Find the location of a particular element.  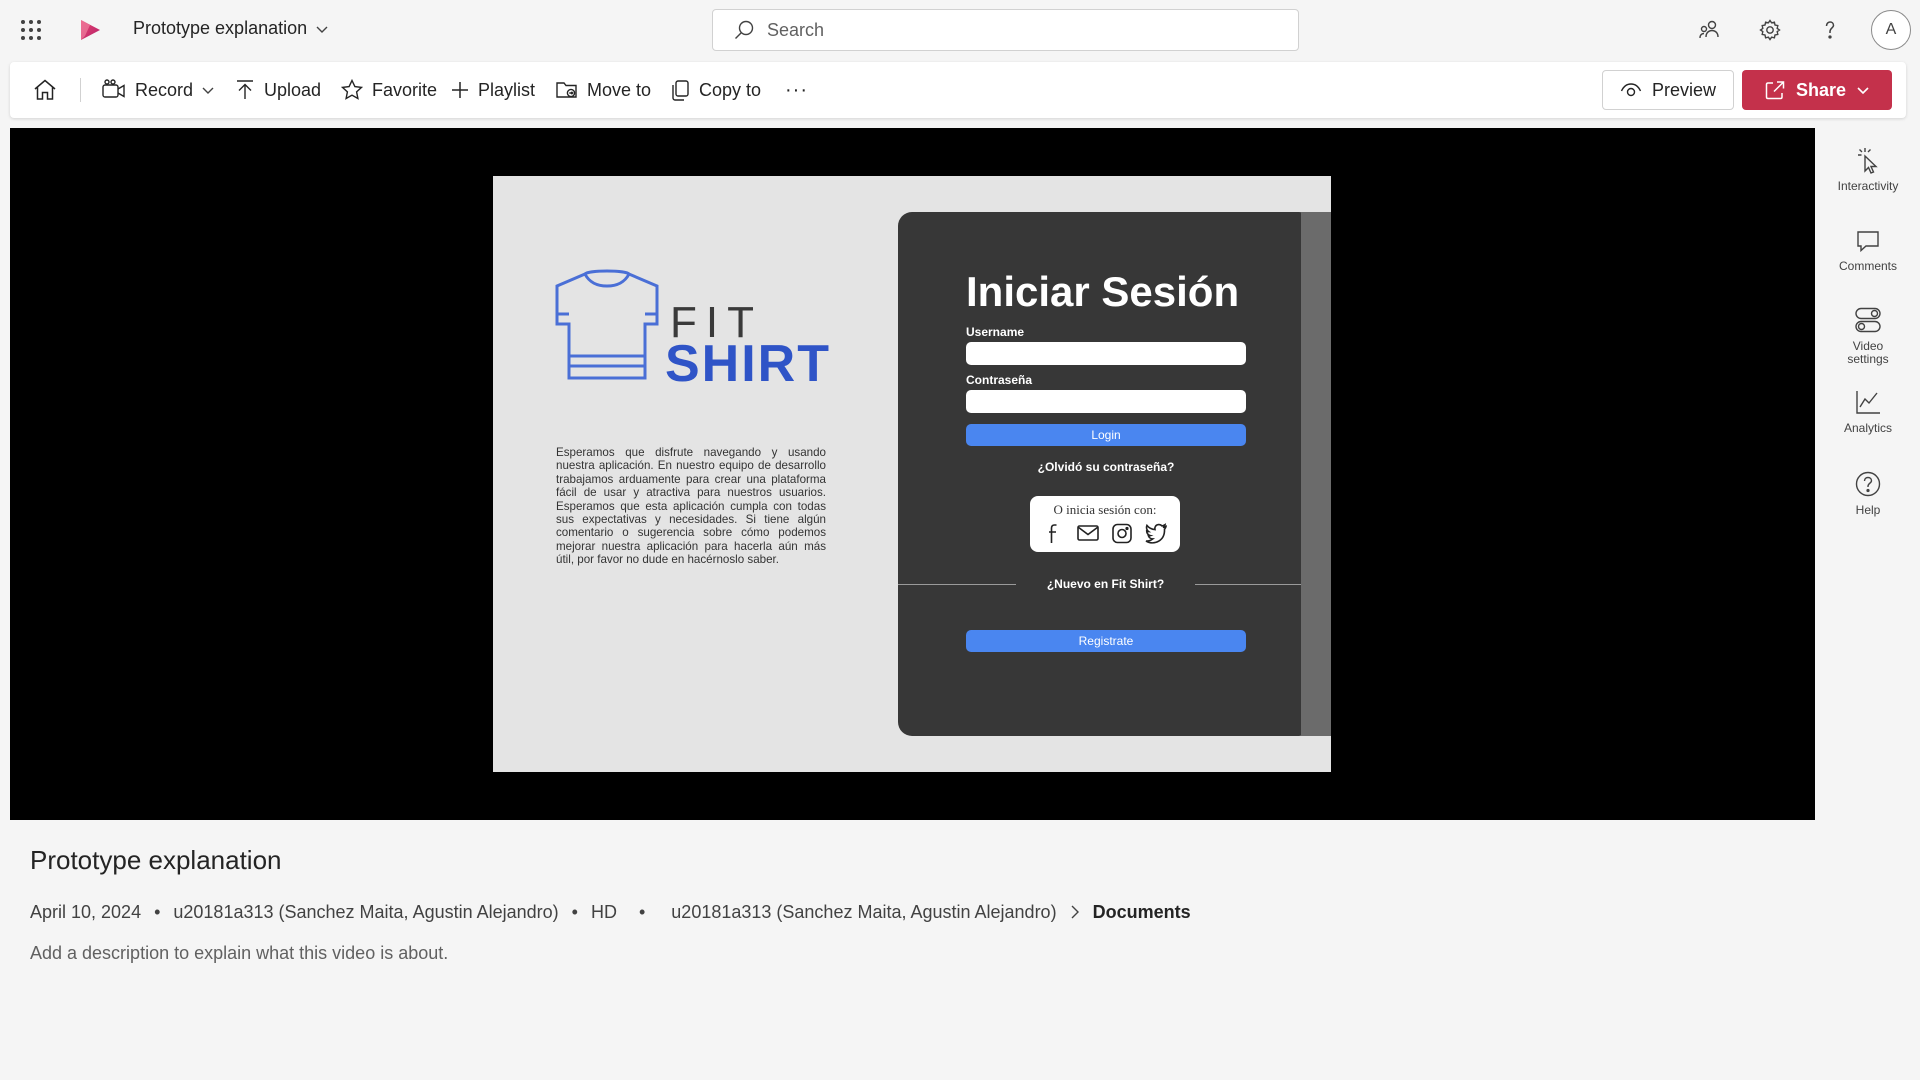

favorite-label: Favorite is located at coordinates (405, 89).